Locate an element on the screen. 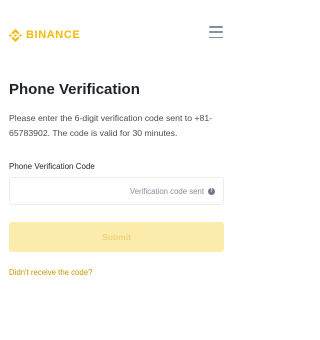  code-sent-hint: Verification code sent ! is located at coordinates (172, 191).